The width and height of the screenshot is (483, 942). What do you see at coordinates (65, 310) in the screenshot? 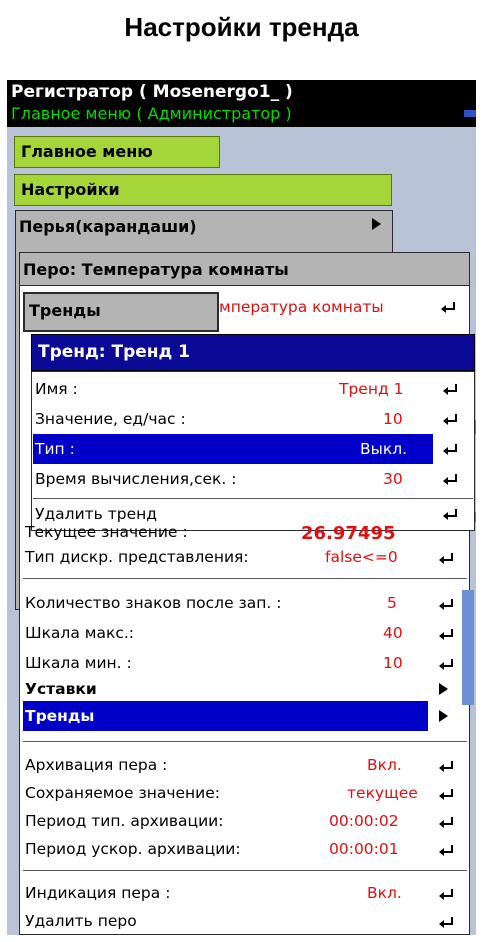
I see `tab-trends: Тренды` at bounding box center [65, 310].